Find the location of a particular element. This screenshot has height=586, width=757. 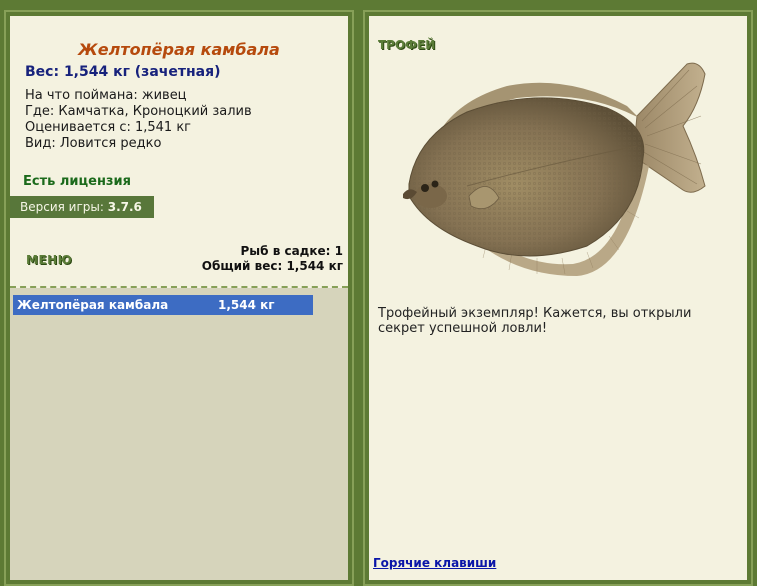

version-value: 3.7.6 is located at coordinates (124, 207).